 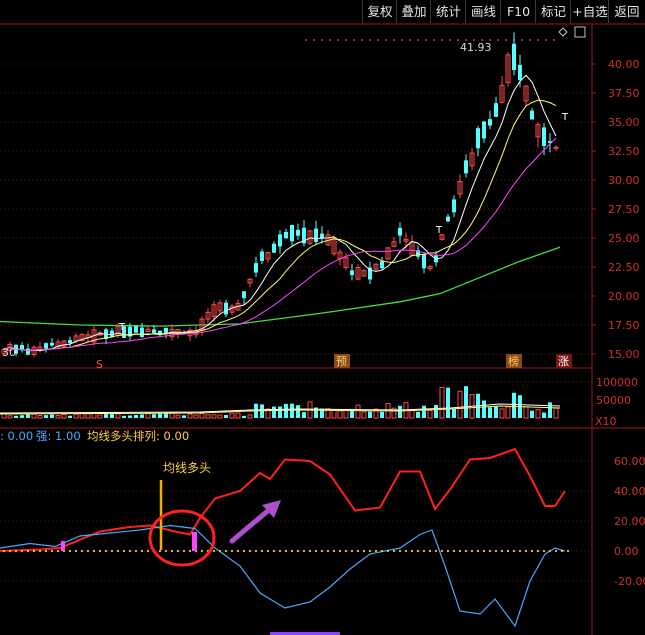 I want to click on low-price-label: 30, so click(x=9, y=352).